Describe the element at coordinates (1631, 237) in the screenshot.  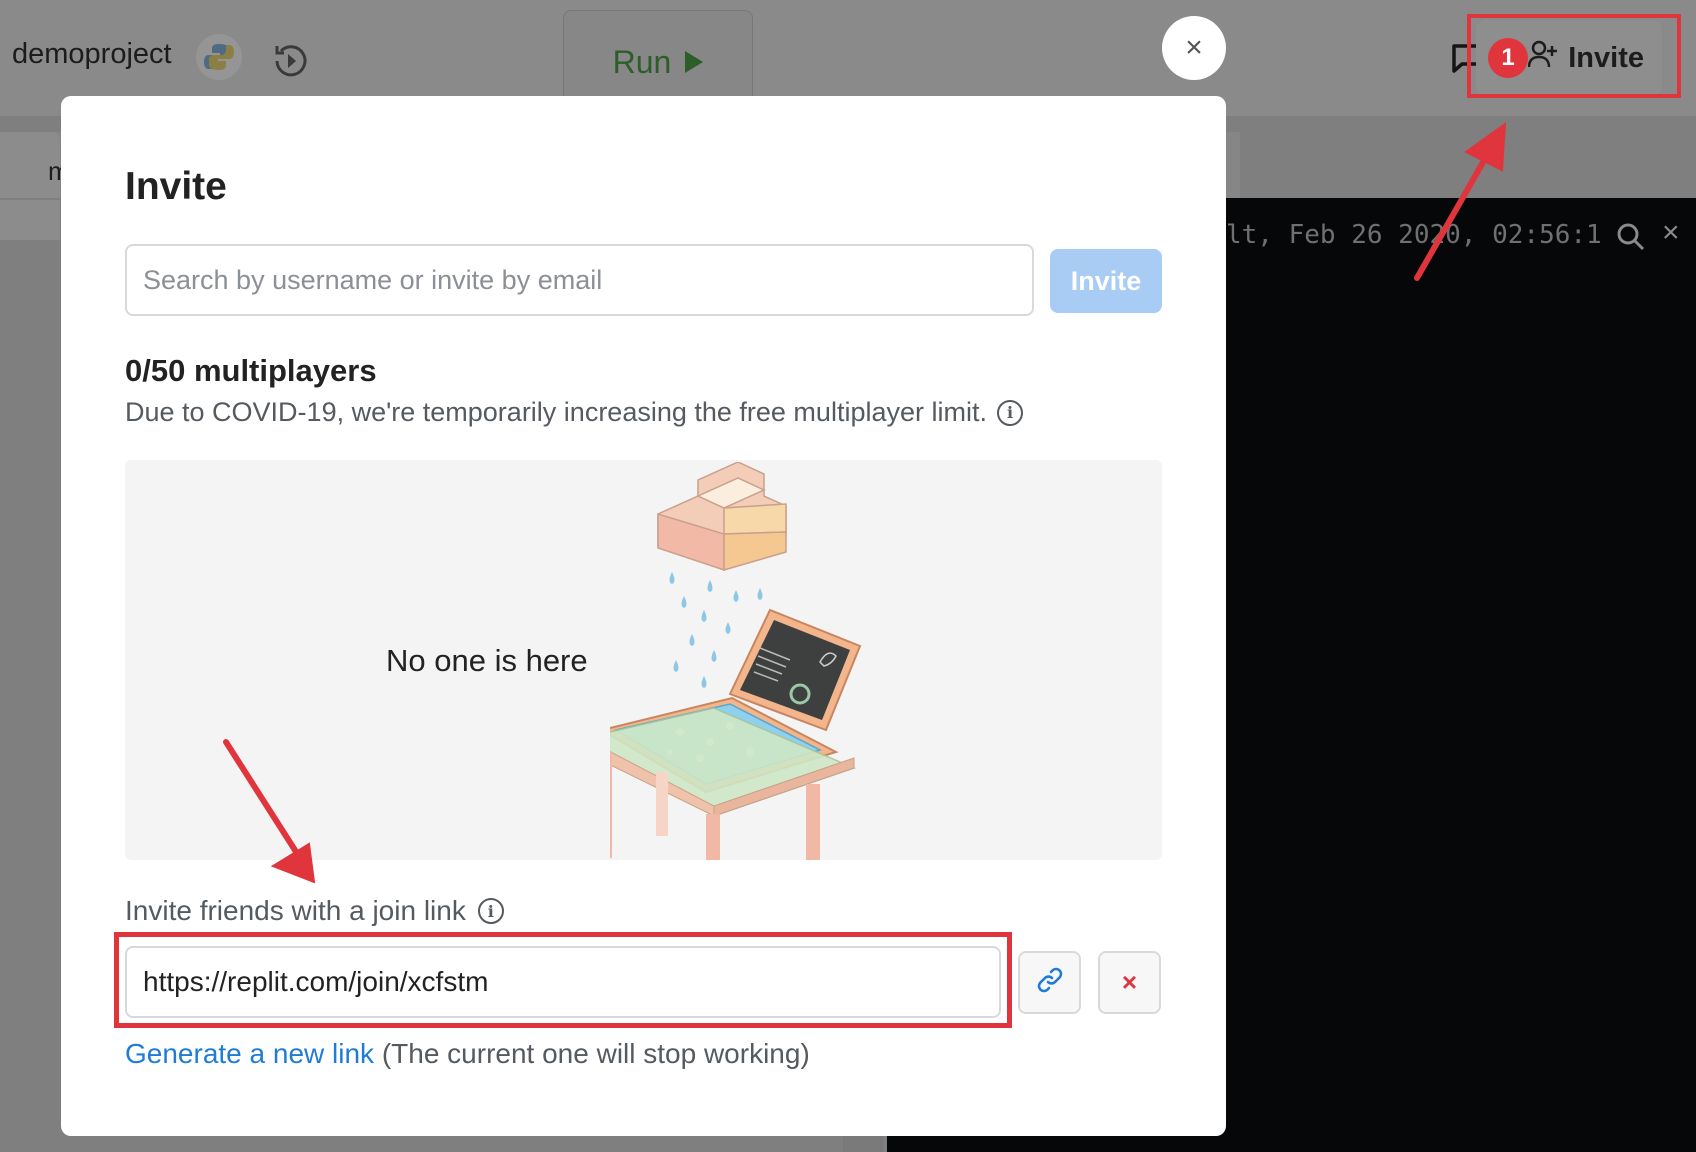
I see `search-icon` at that location.